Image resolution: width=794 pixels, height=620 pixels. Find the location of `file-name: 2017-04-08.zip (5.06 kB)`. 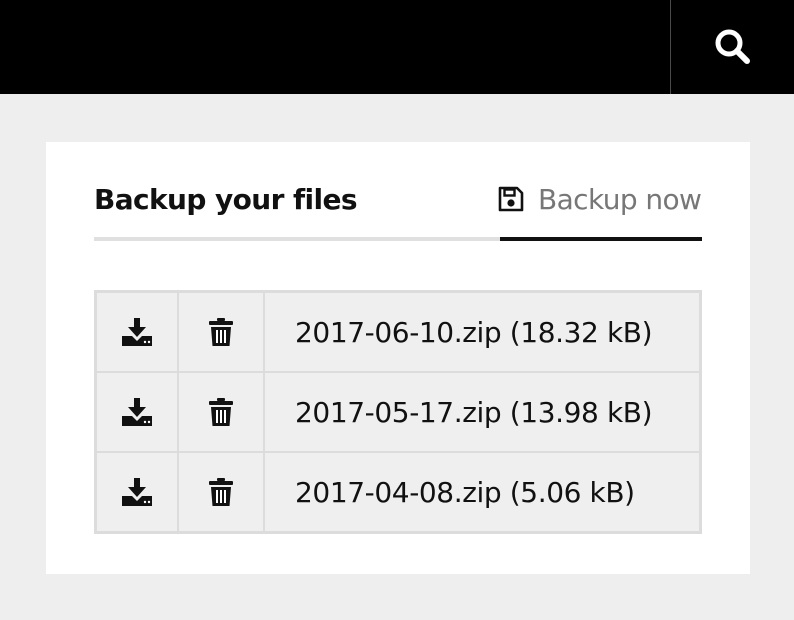

file-name: 2017-04-08.zip (5.06 kB) is located at coordinates (482, 492).